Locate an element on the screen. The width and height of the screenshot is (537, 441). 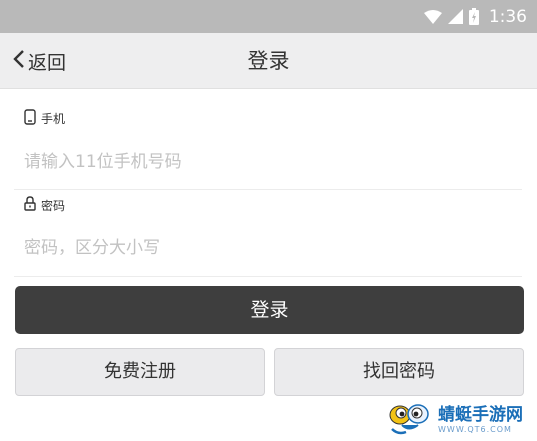
lock-icon is located at coordinates (32, 205).